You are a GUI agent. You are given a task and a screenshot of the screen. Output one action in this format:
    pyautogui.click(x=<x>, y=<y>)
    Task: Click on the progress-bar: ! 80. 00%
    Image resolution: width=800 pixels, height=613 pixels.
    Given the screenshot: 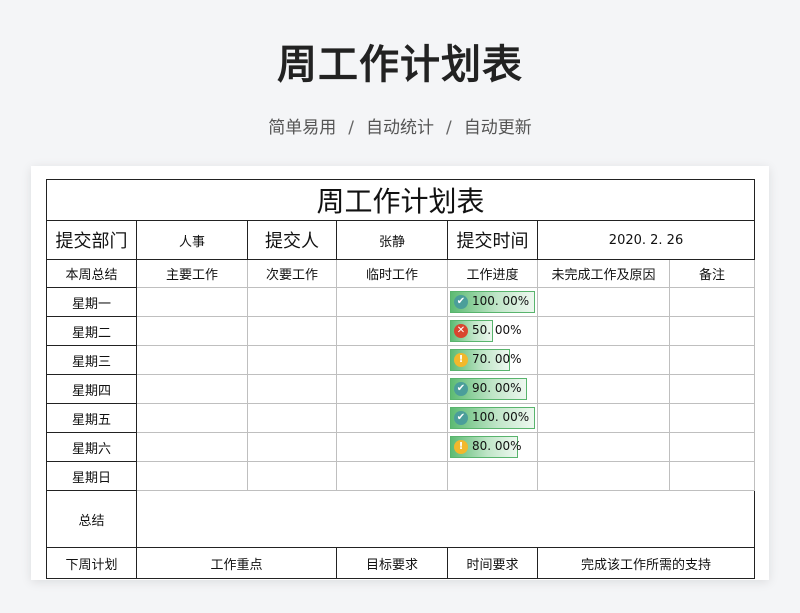 What is the action you would take?
    pyautogui.click(x=492, y=447)
    